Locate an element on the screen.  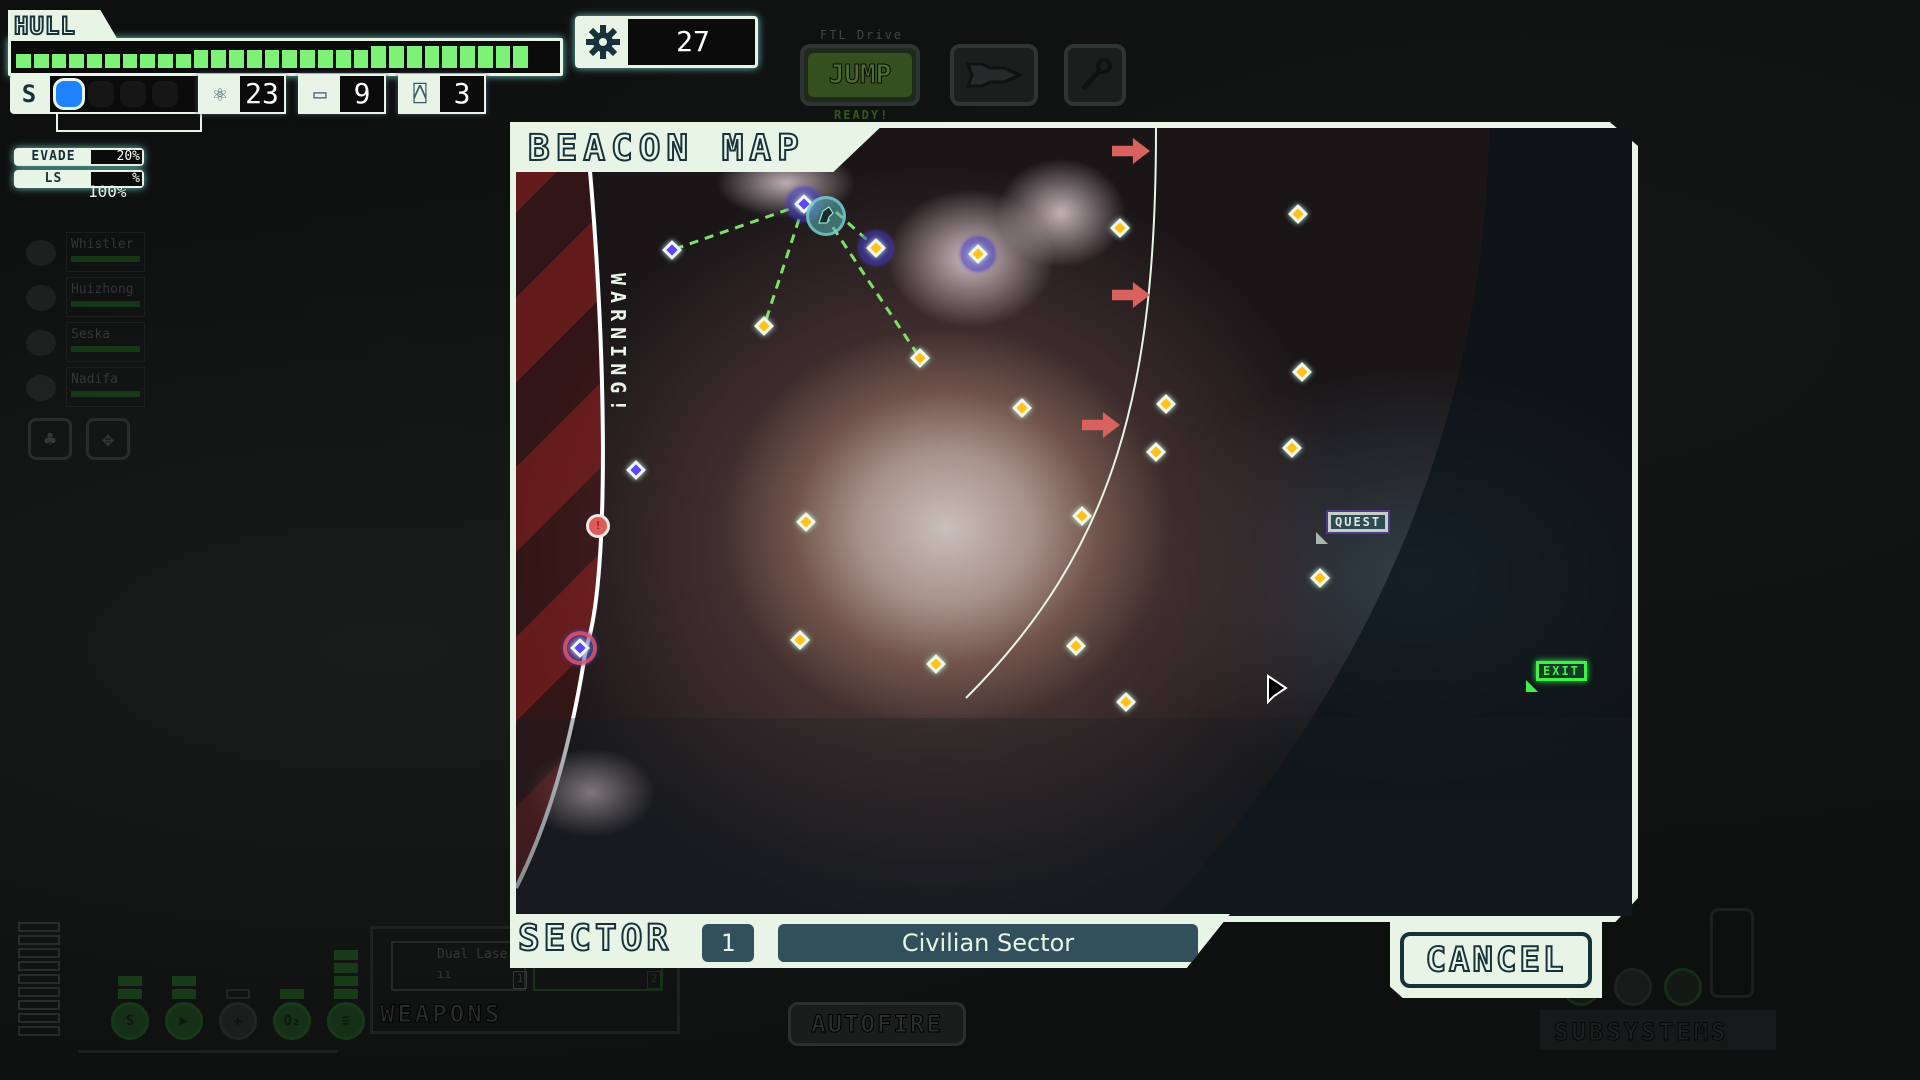
crew-member: Nadifa is located at coordinates (82, 389).